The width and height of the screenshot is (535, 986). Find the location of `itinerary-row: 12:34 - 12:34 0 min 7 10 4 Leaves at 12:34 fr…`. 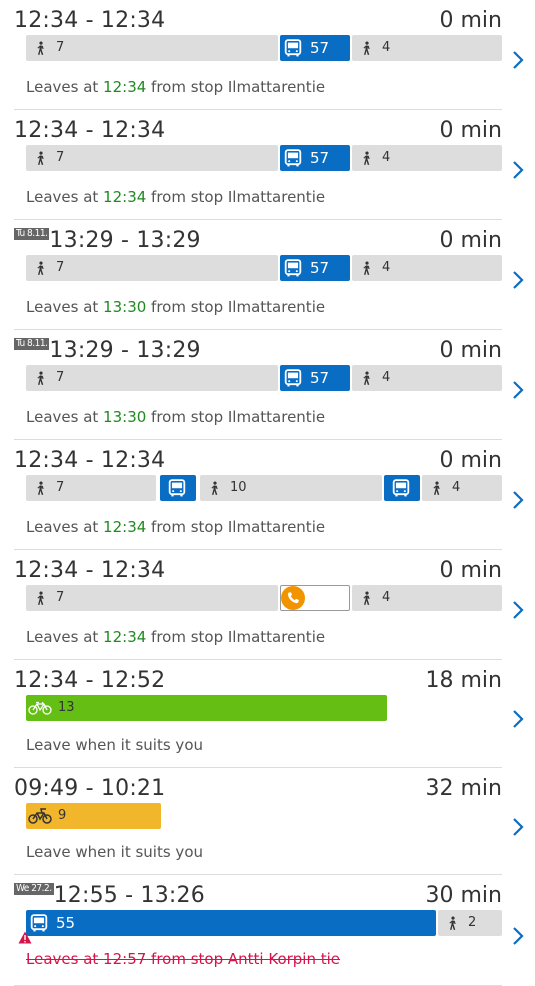

itinerary-row: 12:34 - 12:34 0 min 7 10 4 Leaves at 12:34 fr… is located at coordinates (267, 495).